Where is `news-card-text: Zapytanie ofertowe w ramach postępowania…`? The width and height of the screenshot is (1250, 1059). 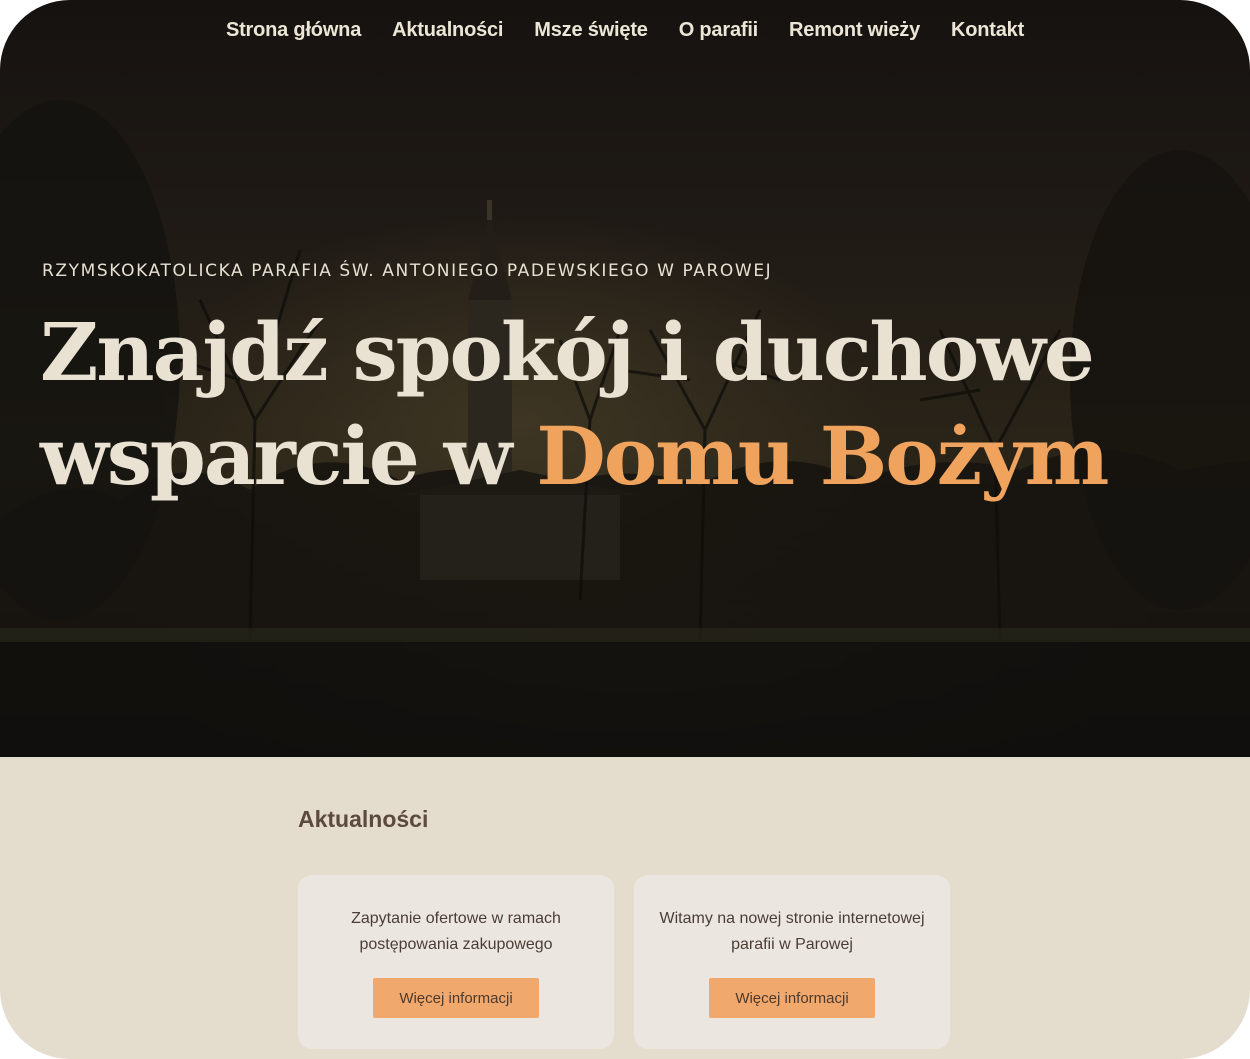 news-card-text: Zapytanie ofertowe w ramach postępowania… is located at coordinates (456, 931).